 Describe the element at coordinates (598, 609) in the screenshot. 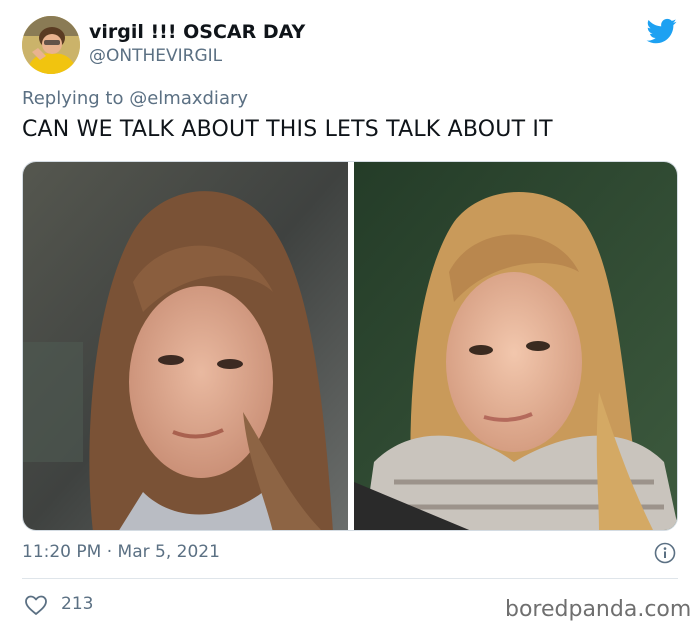

I see `watermark: boredpanda.com` at that location.